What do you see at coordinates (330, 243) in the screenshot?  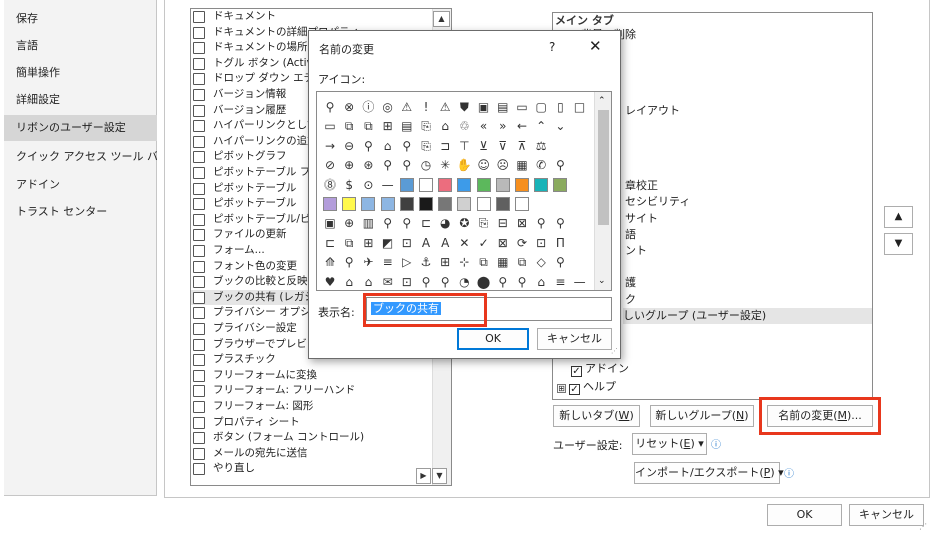 I see `icon-choice: ⊏` at bounding box center [330, 243].